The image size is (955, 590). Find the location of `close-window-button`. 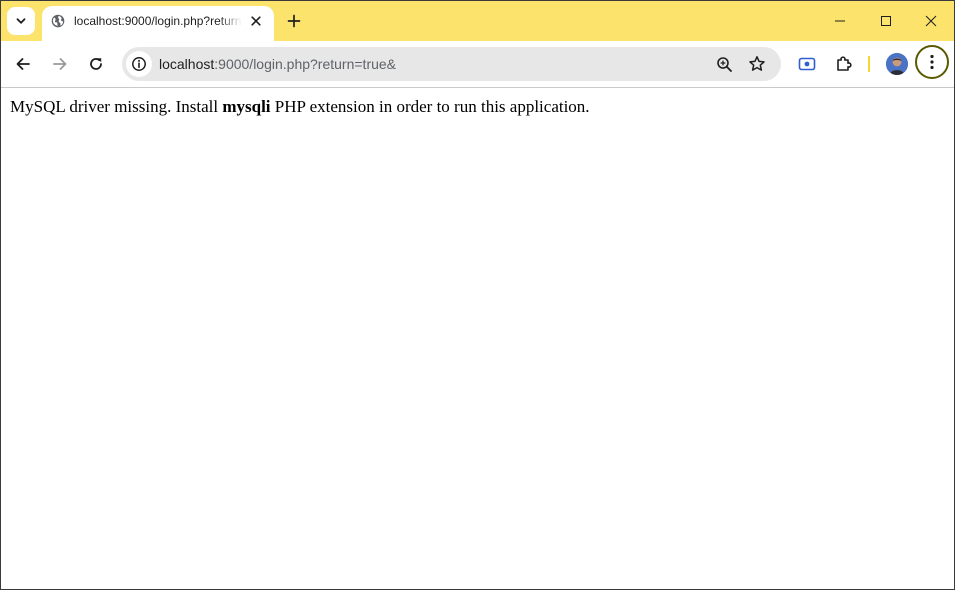

close-window-button is located at coordinates (931, 21).